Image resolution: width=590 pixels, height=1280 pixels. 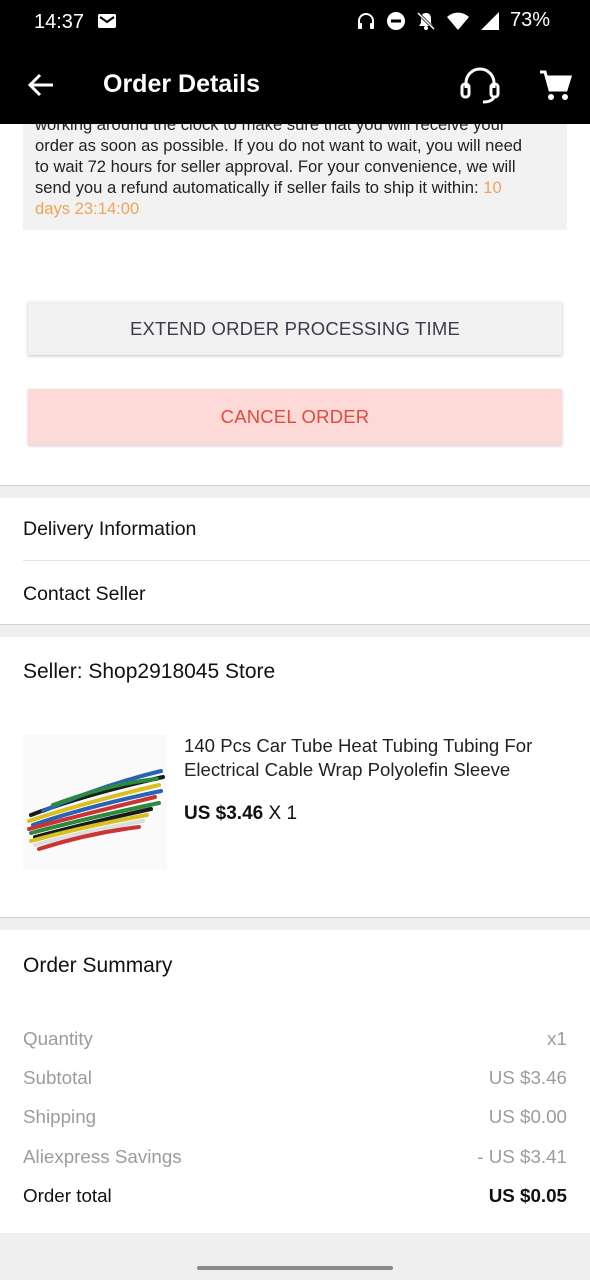 What do you see at coordinates (67, 1195) in the screenshot?
I see `order-total-label: Order total` at bounding box center [67, 1195].